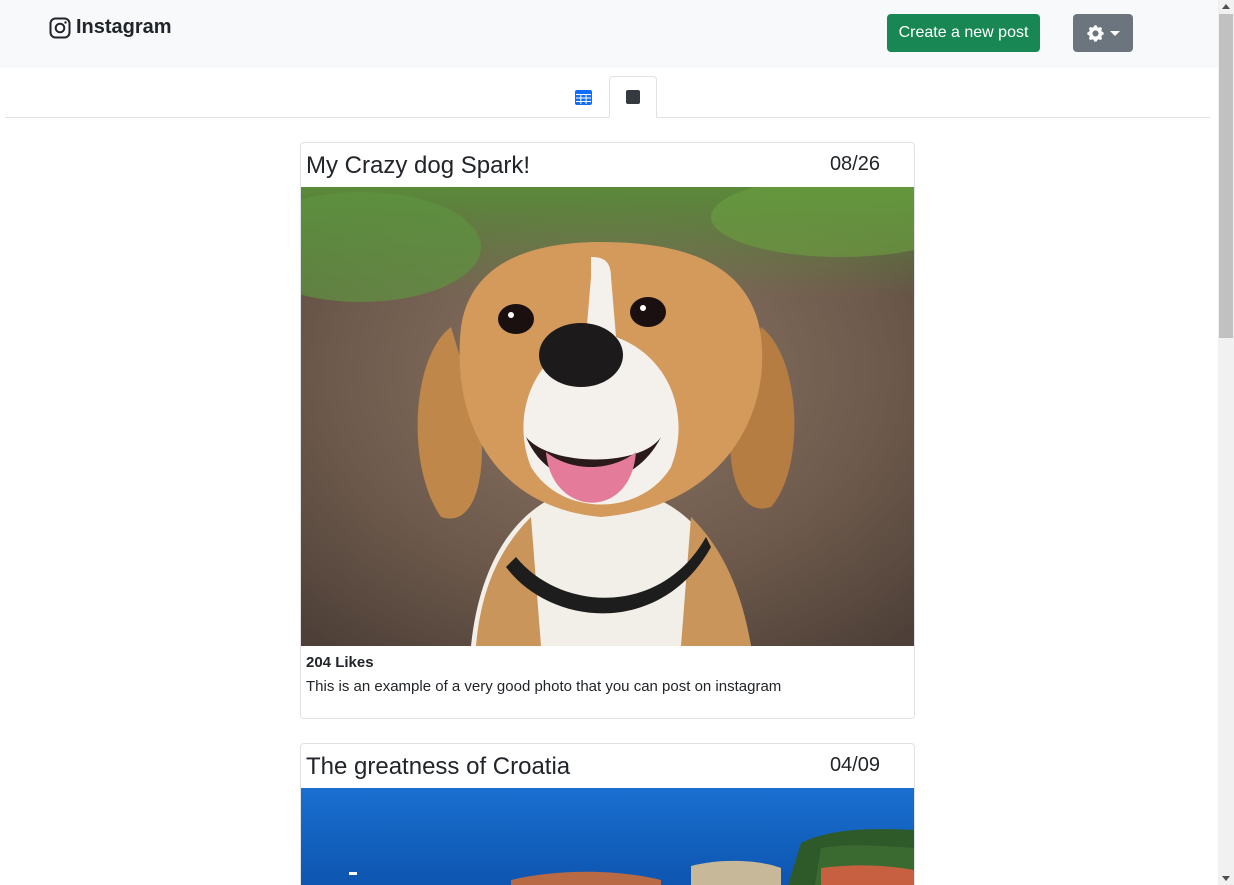 Image resolution: width=1234 pixels, height=885 pixels. What do you see at coordinates (418, 165) in the screenshot?
I see `post-title: My Crazy dog Spark!` at bounding box center [418, 165].